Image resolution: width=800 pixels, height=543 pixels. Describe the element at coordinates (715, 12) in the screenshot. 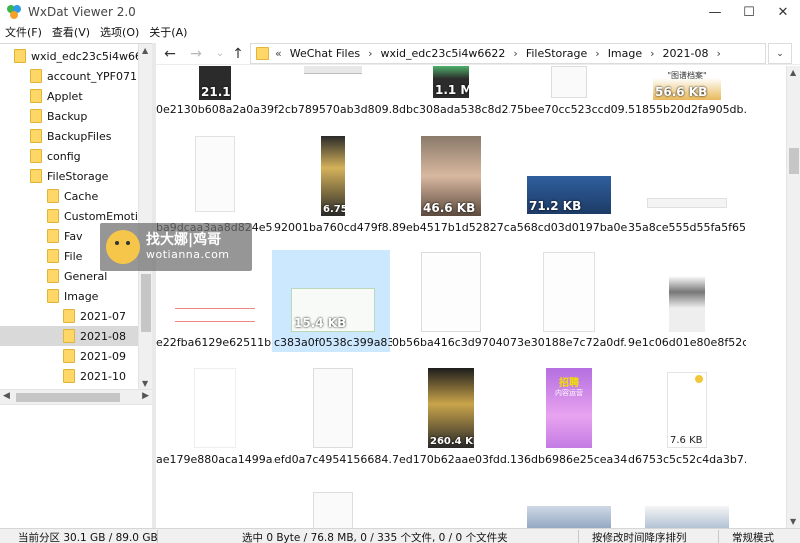

I see `minimize-button: —` at that location.